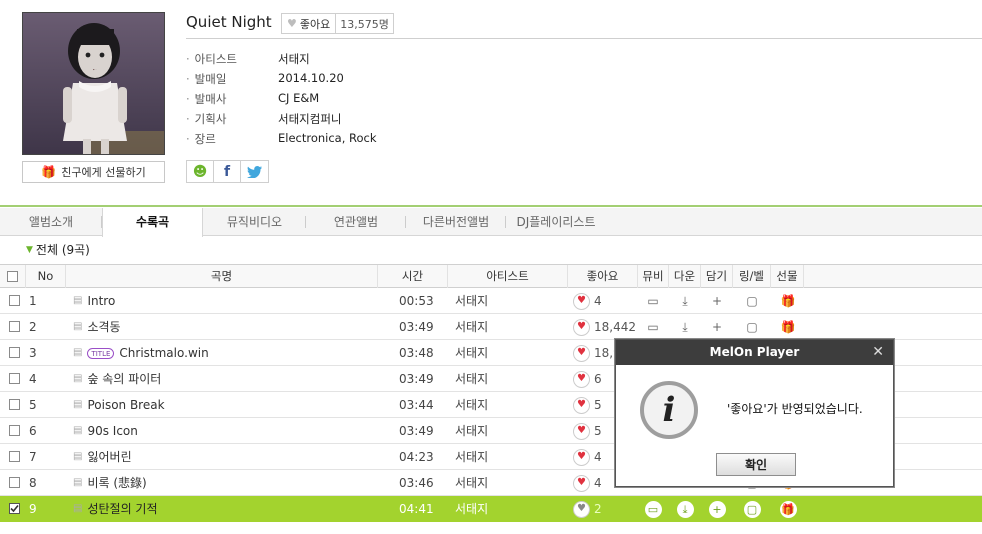 The width and height of the screenshot is (982, 534). What do you see at coordinates (122, 509) in the screenshot?
I see `track-name: 성탄절의 기적` at bounding box center [122, 509].